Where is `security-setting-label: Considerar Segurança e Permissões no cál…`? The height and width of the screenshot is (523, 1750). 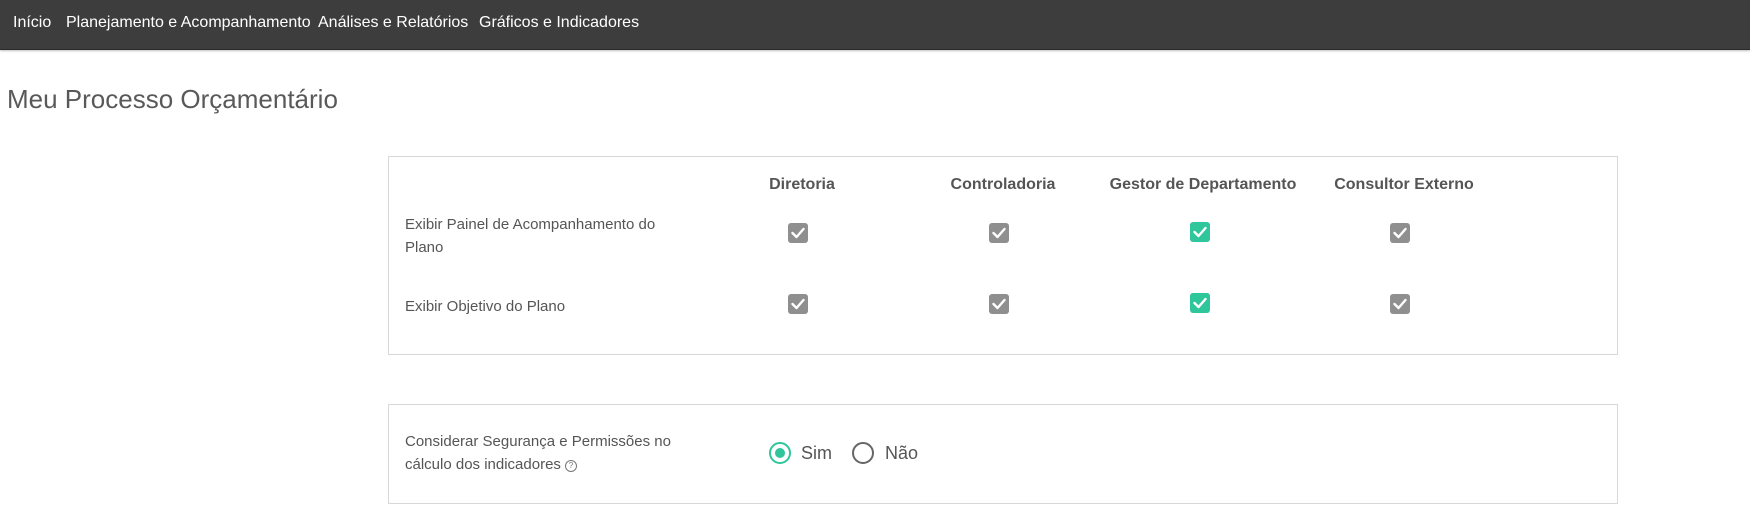 security-setting-label: Considerar Segurança e Permissões no cál… is located at coordinates (555, 453).